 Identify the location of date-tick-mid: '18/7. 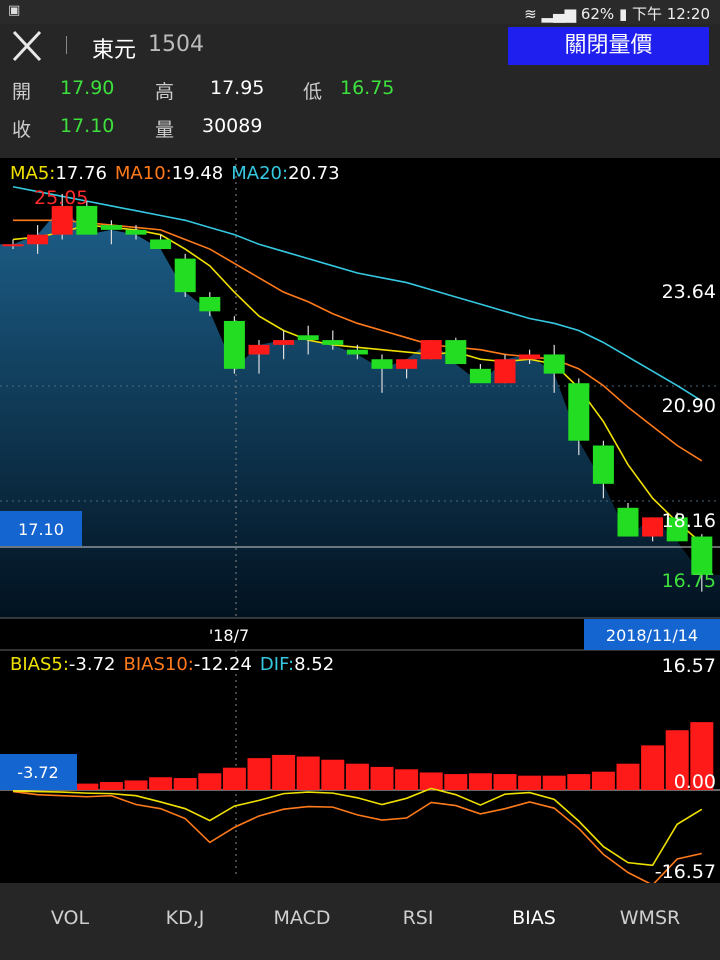
(229, 635).